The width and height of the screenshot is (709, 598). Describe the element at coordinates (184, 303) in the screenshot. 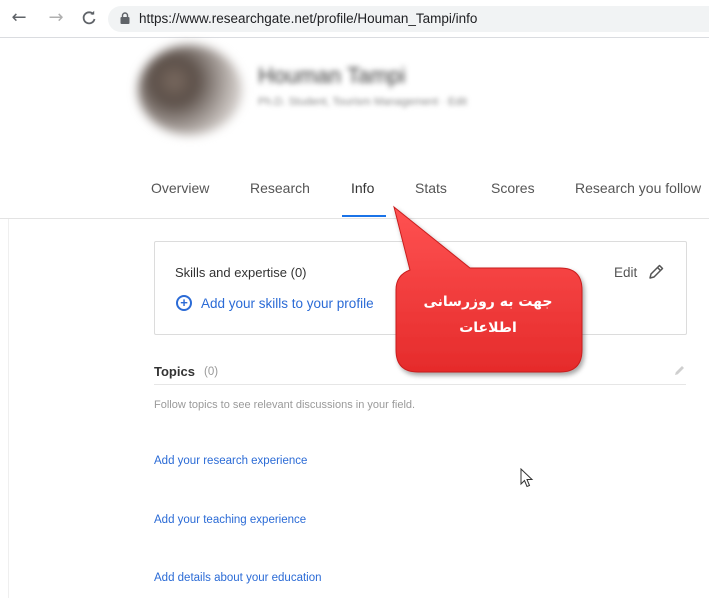

I see `add-circle-icon: +` at that location.